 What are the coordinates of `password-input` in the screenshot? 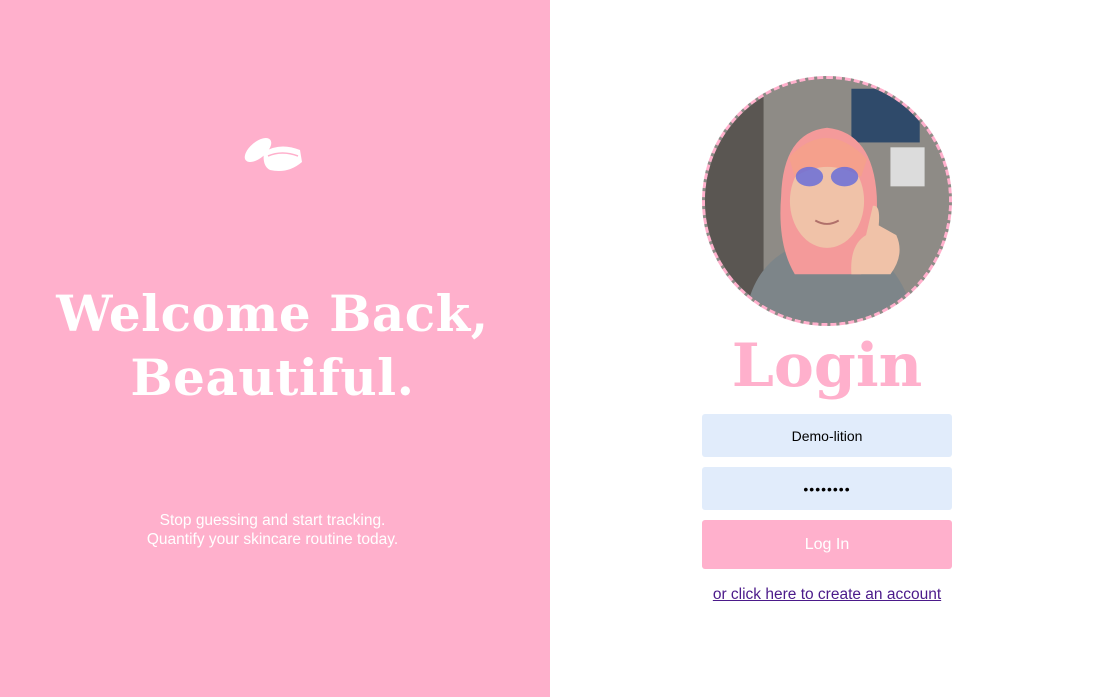 It's located at (827, 488).